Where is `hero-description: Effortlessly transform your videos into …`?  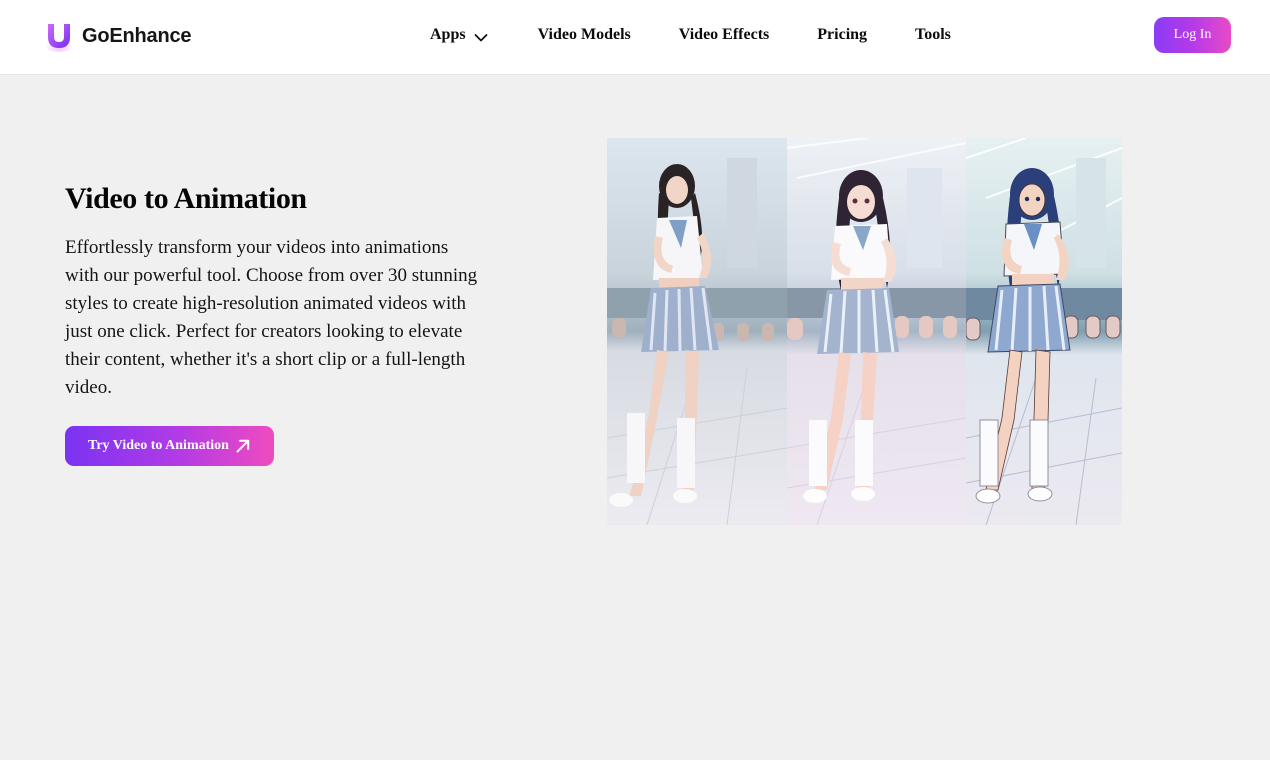
hero-description: Effortlessly transform your videos into … is located at coordinates (271, 317).